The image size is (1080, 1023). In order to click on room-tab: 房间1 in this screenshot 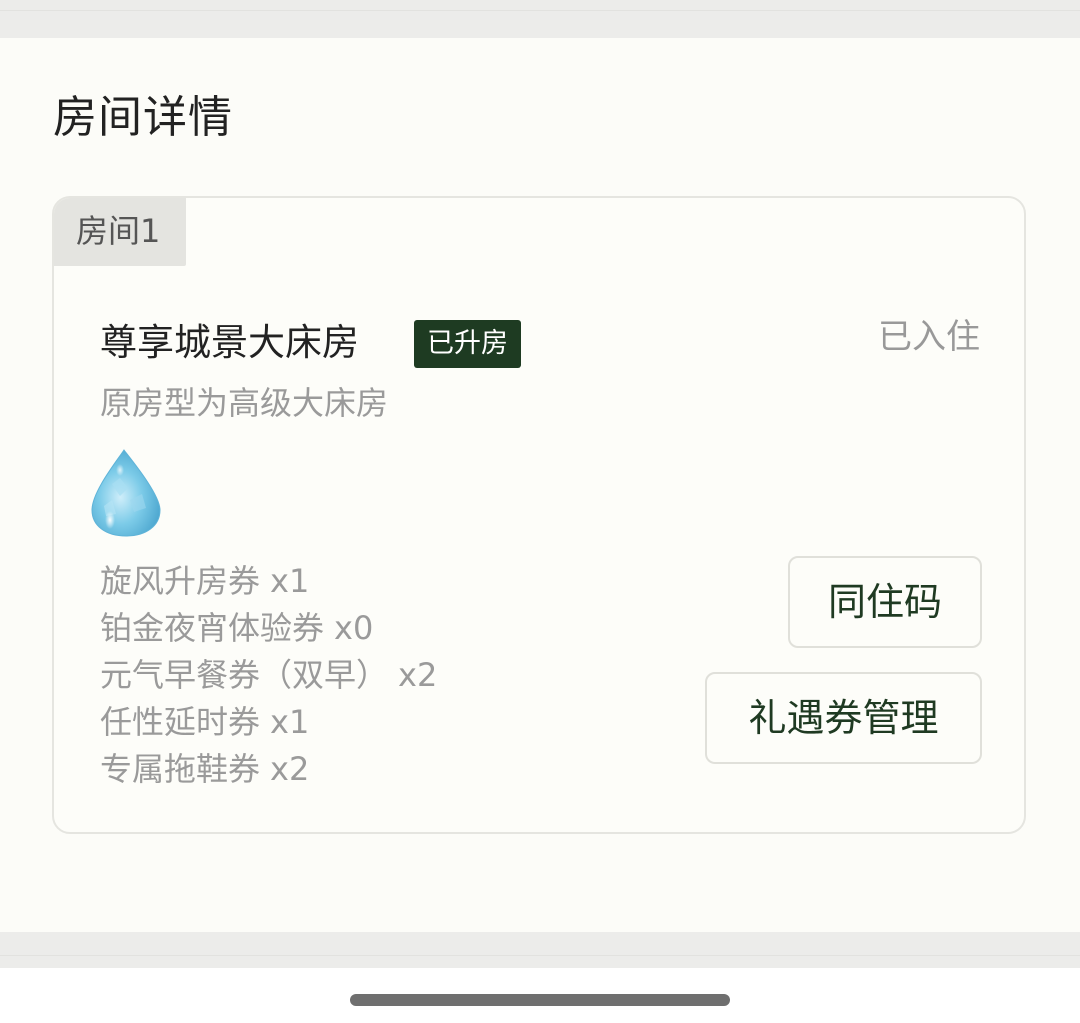, I will do `click(120, 232)`.